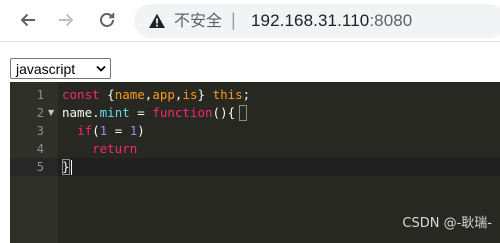 The image size is (500, 243). I want to click on url-port: :8080, so click(391, 20).